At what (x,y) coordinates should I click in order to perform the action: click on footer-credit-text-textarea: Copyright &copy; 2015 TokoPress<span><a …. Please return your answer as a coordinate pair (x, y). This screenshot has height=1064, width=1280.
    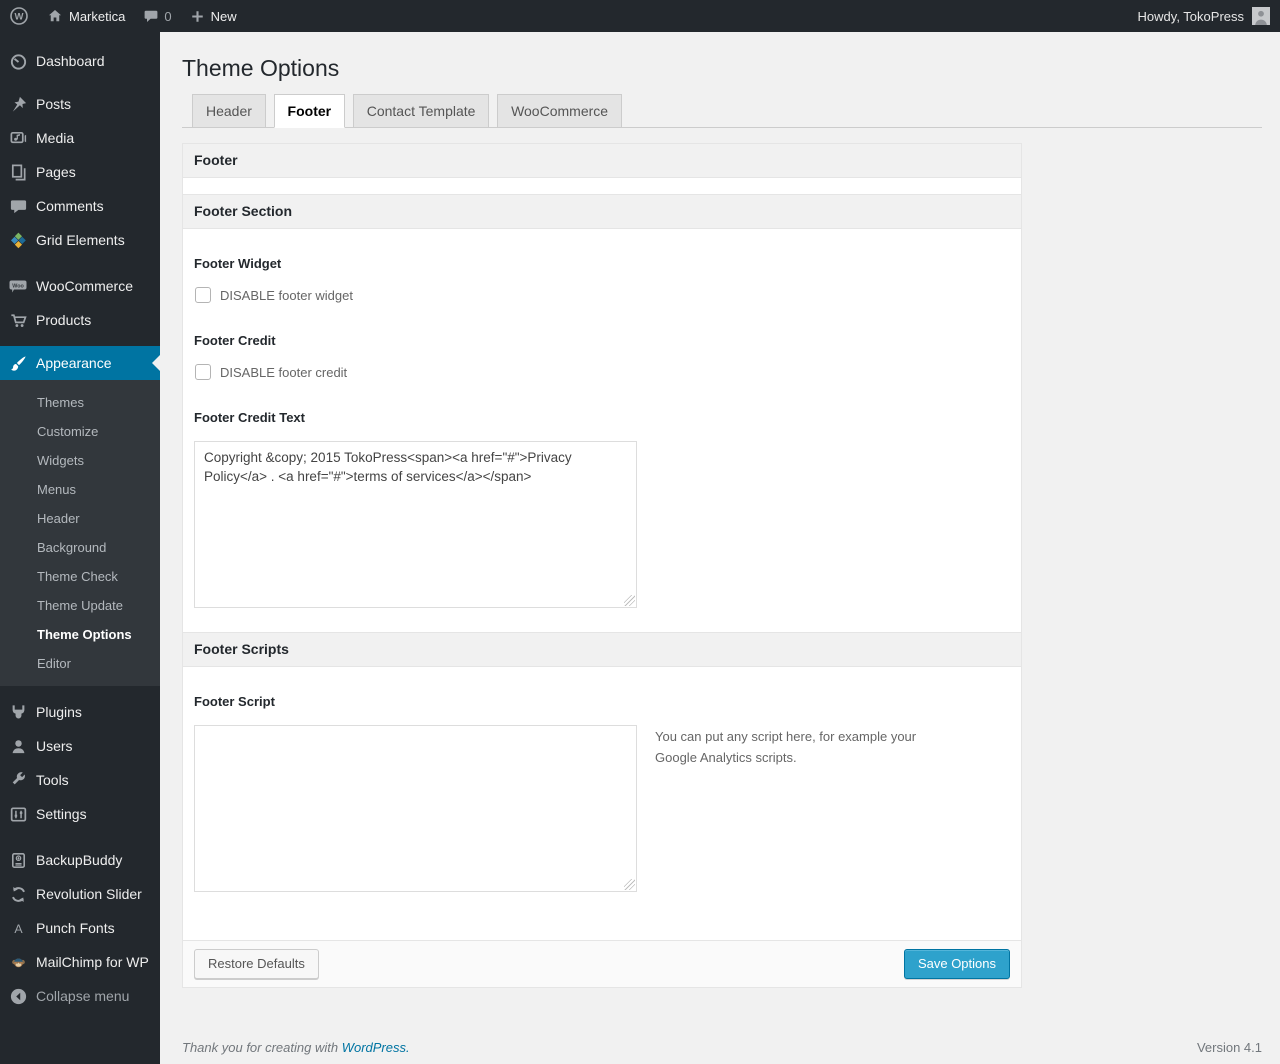
    Looking at the image, I should click on (415, 524).